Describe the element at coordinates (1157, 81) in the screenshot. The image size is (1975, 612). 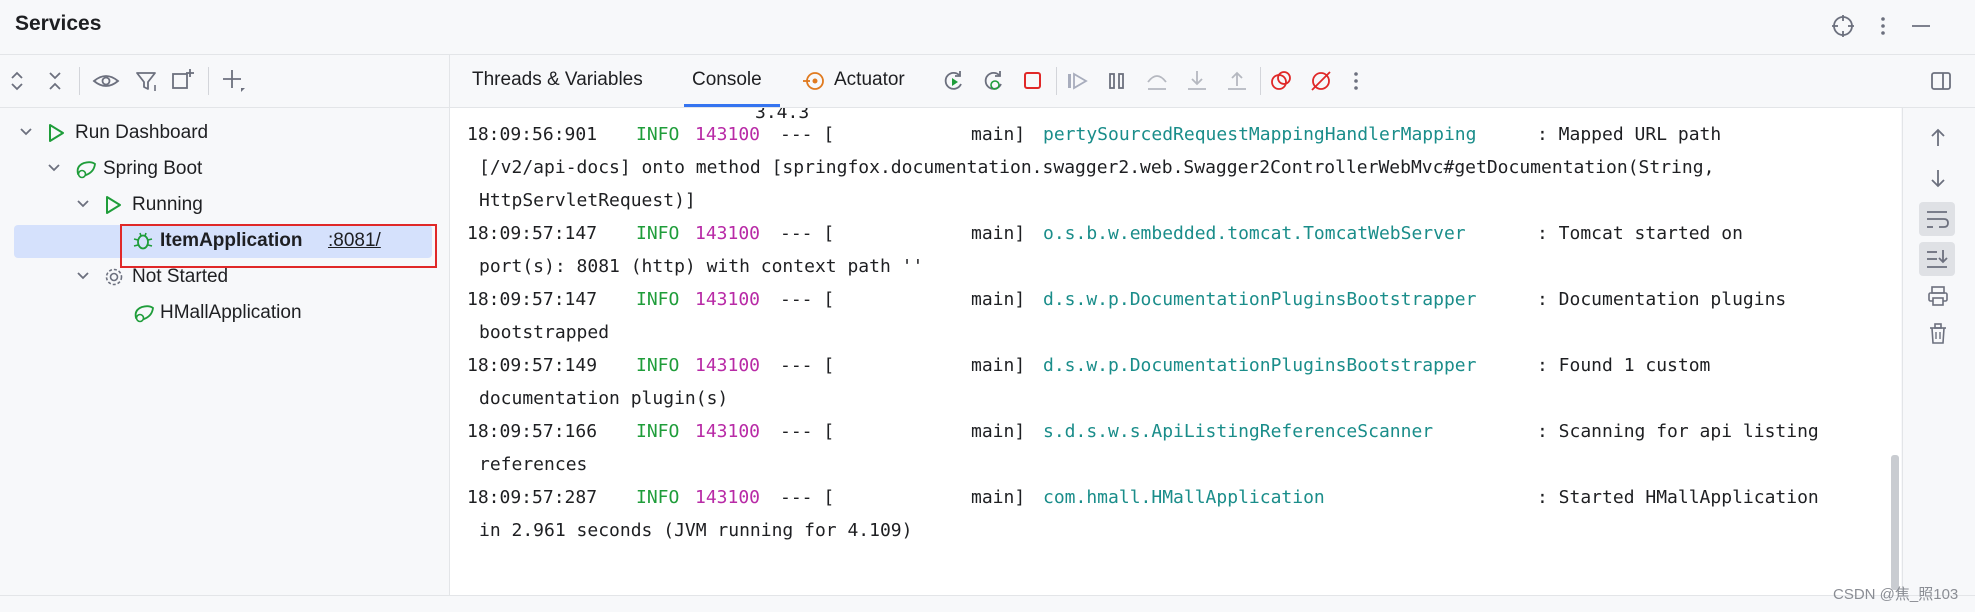
I see `step-over-icon` at that location.